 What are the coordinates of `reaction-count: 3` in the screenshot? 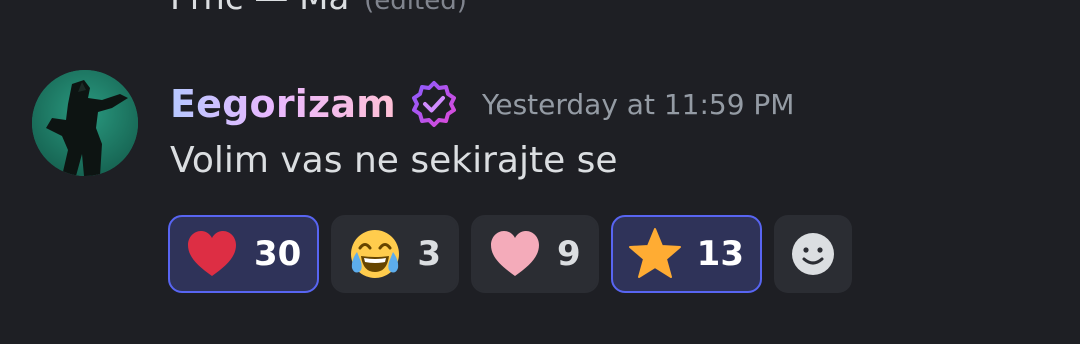 It's located at (429, 254).